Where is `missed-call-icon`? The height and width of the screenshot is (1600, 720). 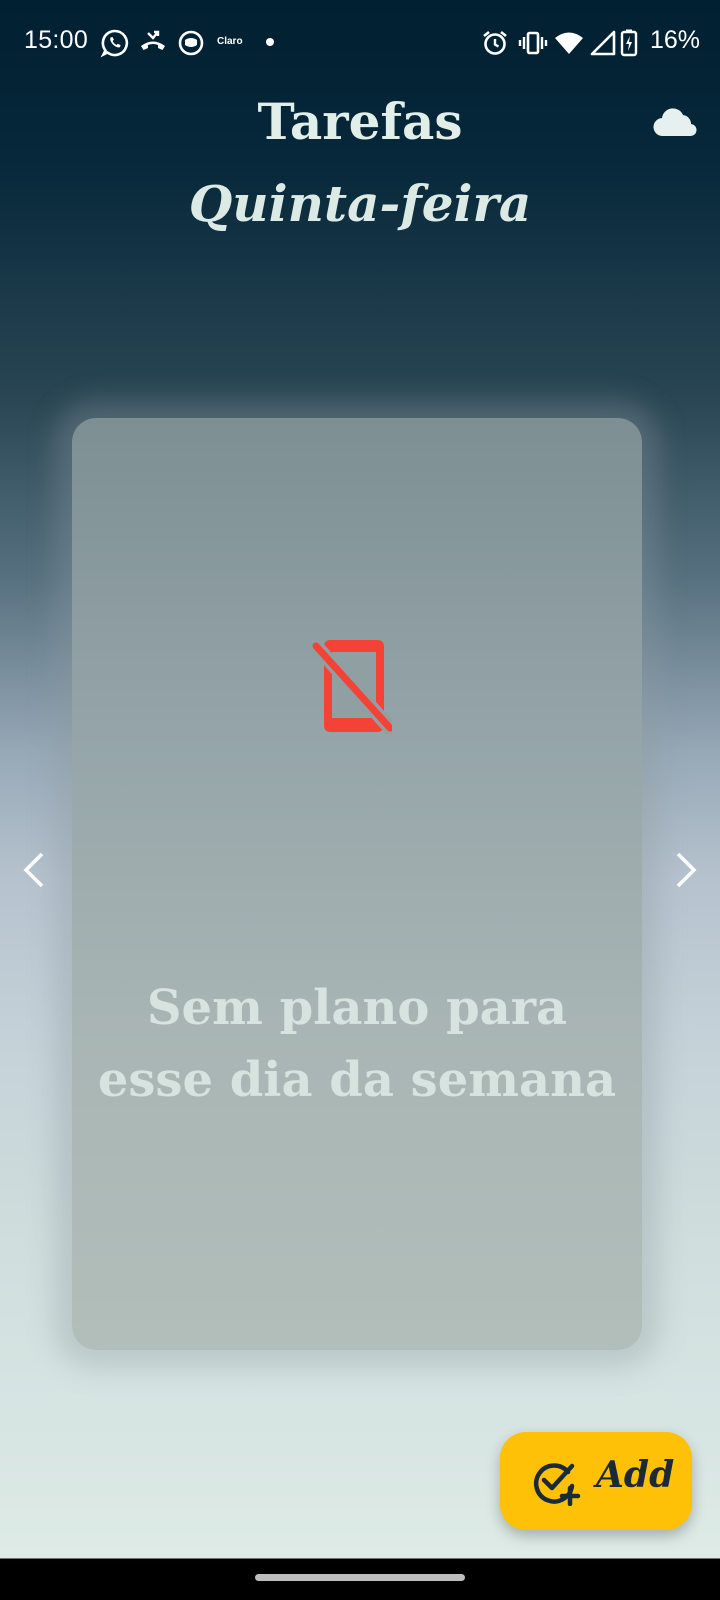 missed-call-icon is located at coordinates (153, 40).